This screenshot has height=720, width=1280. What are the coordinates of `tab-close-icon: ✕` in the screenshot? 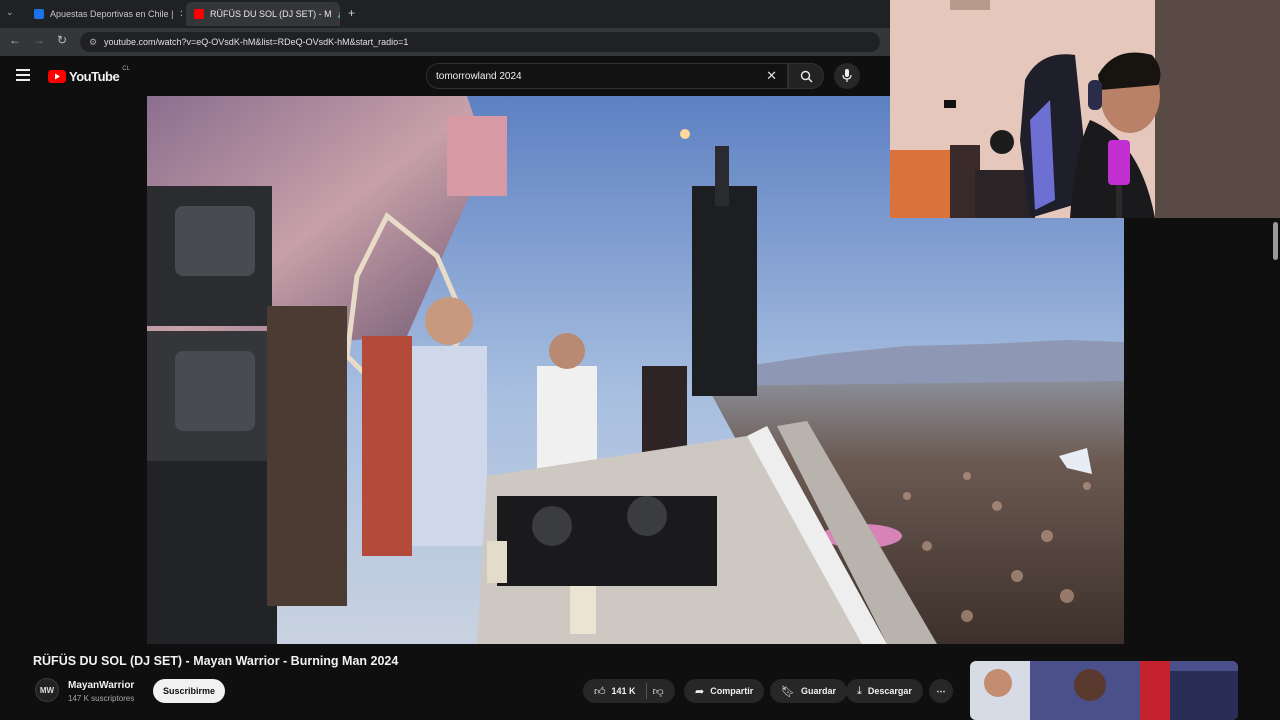 It's located at (180, 14).